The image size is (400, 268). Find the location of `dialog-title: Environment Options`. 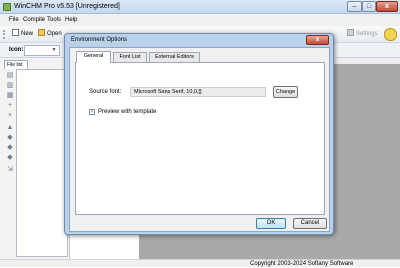

dialog-title: Environment Options is located at coordinates (99, 40).